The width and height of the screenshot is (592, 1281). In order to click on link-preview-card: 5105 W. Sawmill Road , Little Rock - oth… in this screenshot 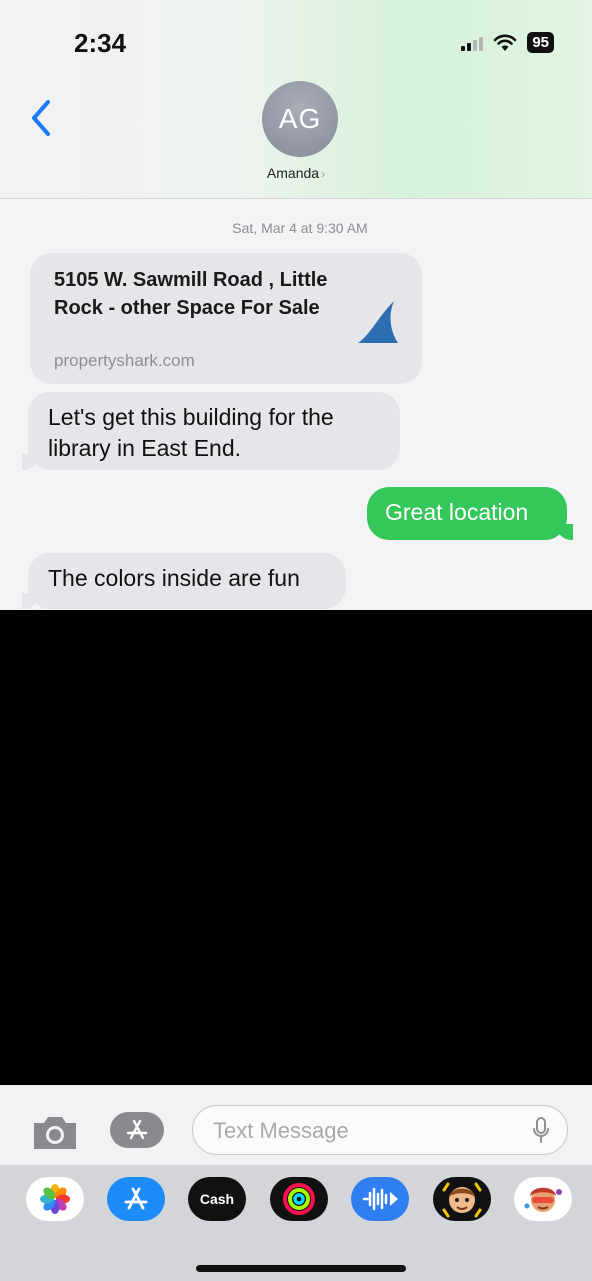, I will do `click(226, 318)`.